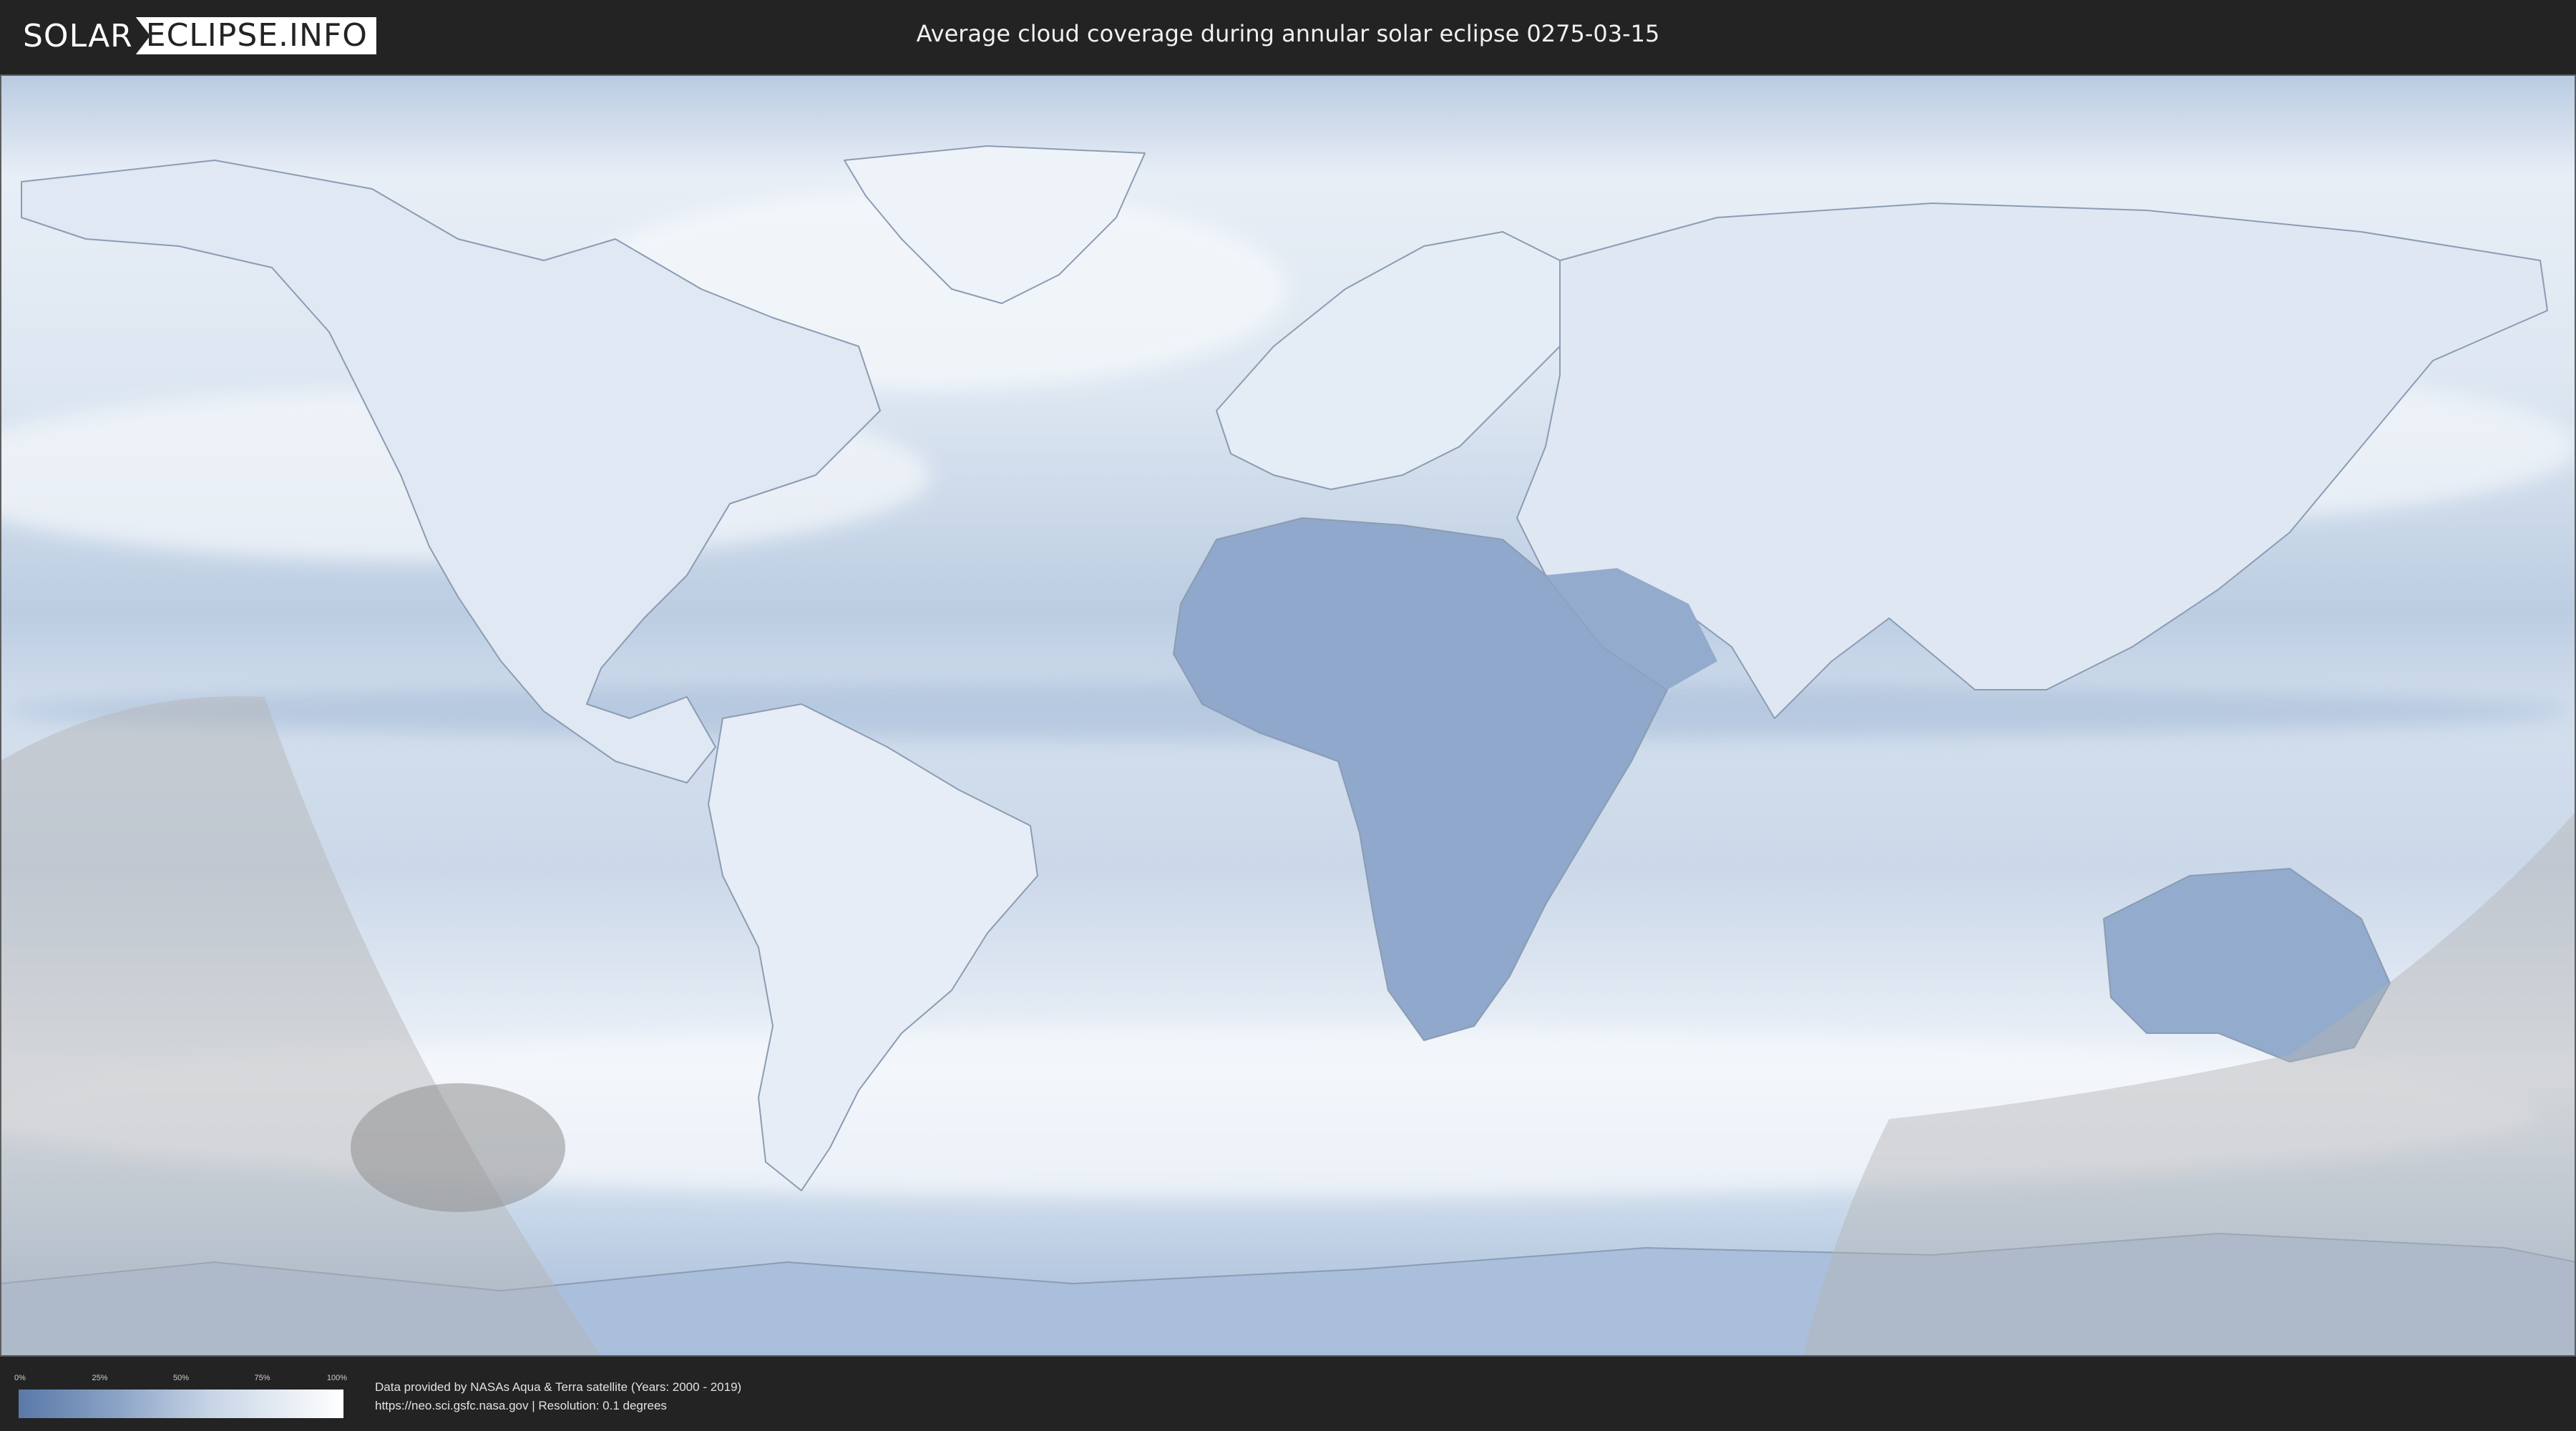 Image resolution: width=2576 pixels, height=1431 pixels. I want to click on legend-tick-50: 50%, so click(181, 1378).